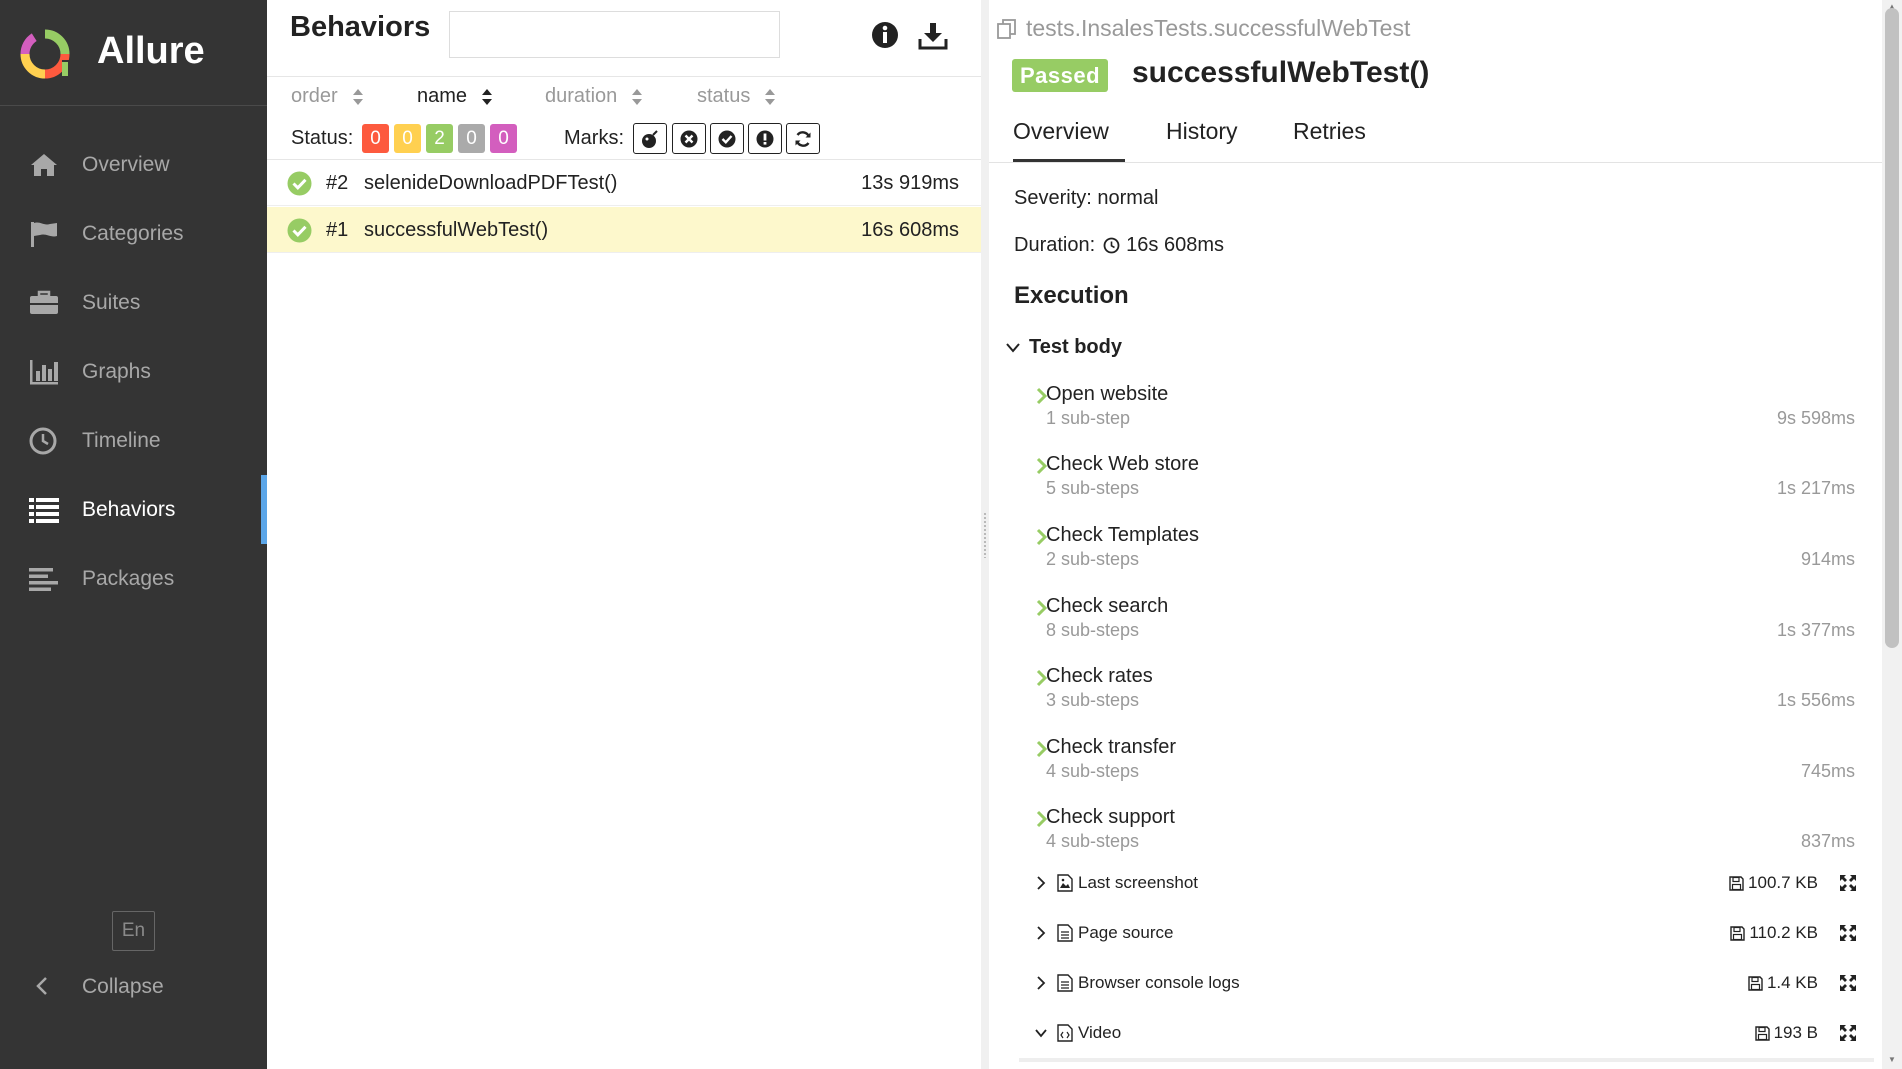  I want to click on attachment-name: Browser console logs, so click(1159, 982).